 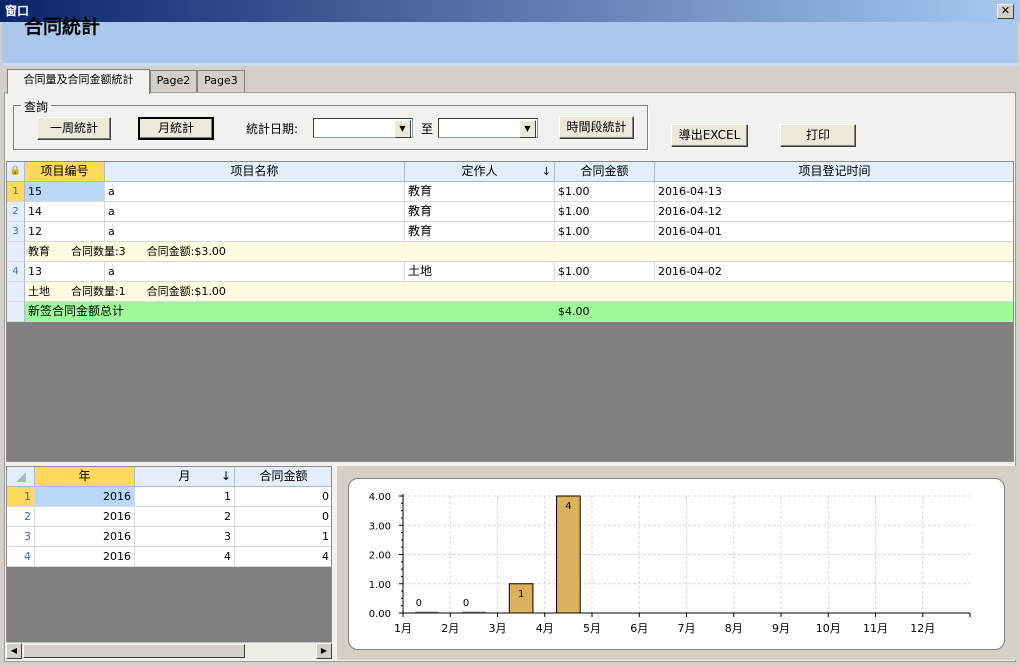 I want to click on scroll-right-icon: ▶, so click(x=324, y=651).